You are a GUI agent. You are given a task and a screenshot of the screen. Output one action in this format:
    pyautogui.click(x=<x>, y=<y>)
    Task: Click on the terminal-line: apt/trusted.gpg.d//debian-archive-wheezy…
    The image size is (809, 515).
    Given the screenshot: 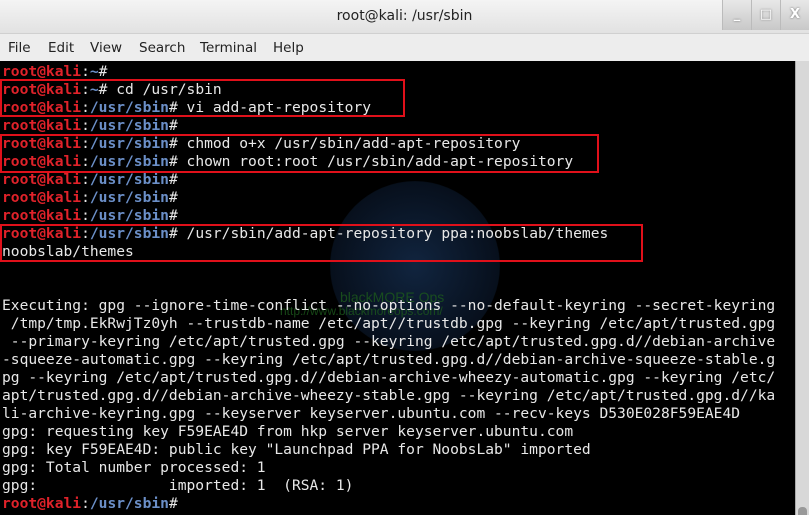 What is the action you would take?
    pyautogui.click(x=388, y=396)
    